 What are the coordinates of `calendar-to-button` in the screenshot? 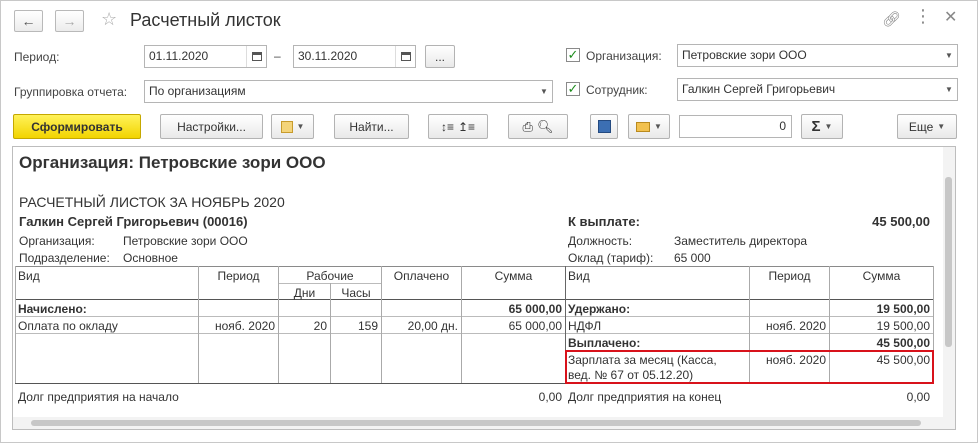 It's located at (405, 56).